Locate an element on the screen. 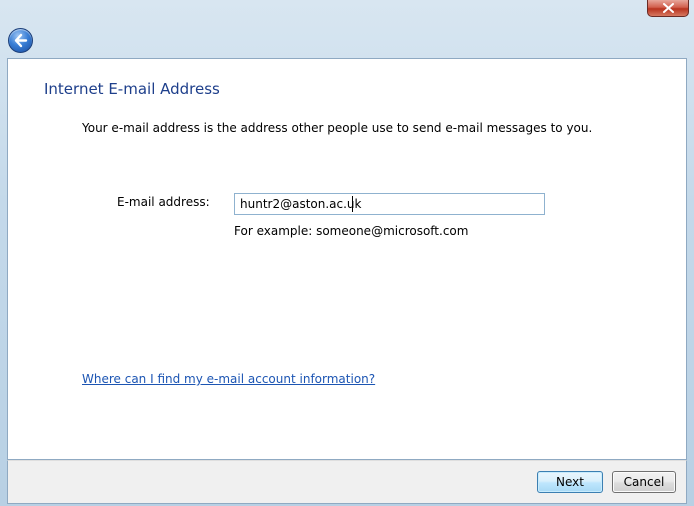 The image size is (694, 506). close-icon is located at coordinates (668, 8).